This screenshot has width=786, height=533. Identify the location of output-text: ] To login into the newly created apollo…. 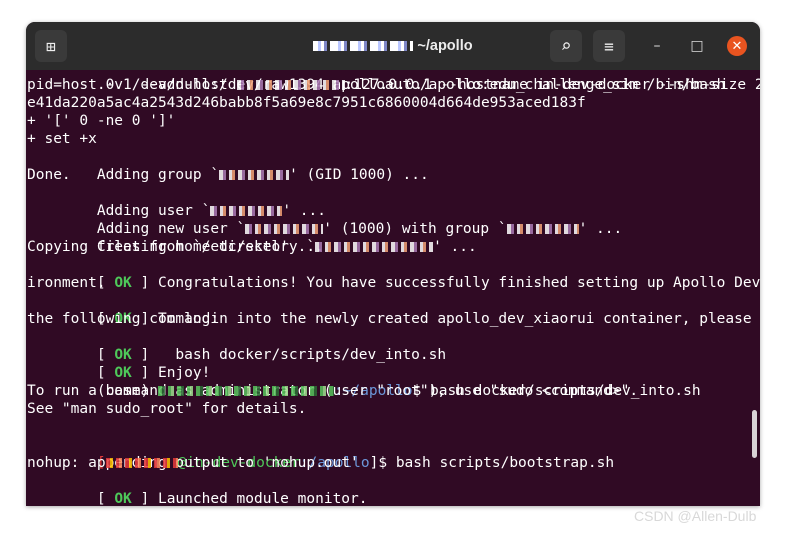
(445, 319).